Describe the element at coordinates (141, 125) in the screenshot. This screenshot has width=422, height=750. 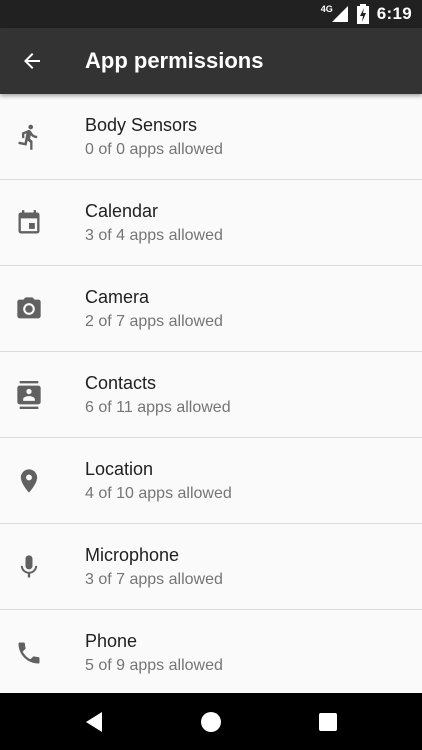
I see `permission-label: Body Sensors` at that location.